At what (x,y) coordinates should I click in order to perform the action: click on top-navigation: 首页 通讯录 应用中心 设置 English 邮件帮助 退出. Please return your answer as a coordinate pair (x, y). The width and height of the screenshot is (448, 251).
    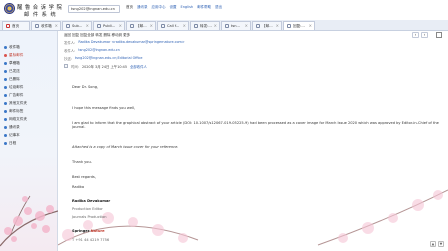
    Looking at the image, I should click on (174, 7).